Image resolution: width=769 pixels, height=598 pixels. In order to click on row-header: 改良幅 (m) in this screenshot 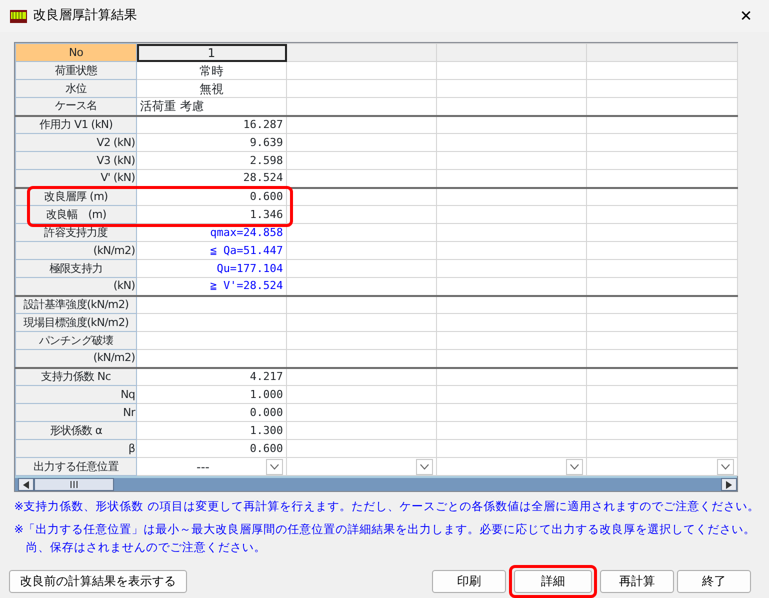, I will do `click(76, 215)`.